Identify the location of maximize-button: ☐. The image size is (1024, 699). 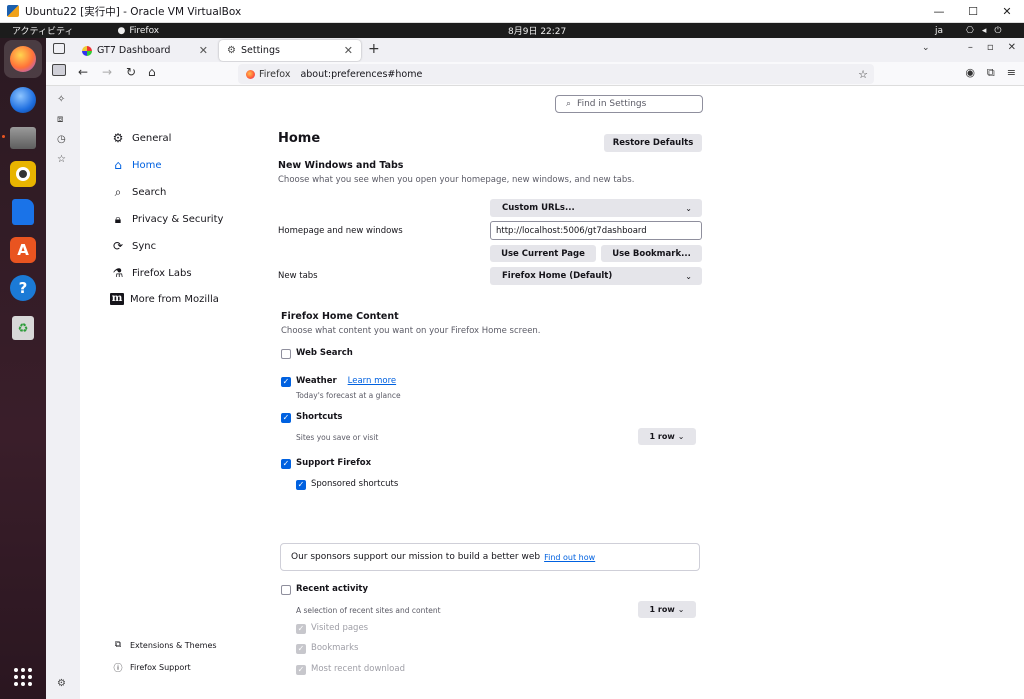
(973, 11).